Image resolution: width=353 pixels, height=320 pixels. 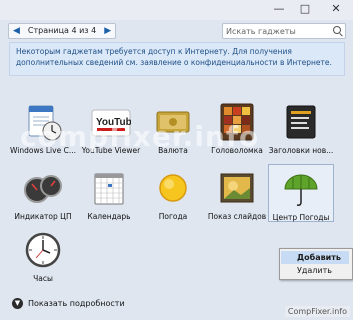 What do you see at coordinates (336, 9) in the screenshot?
I see `close-icon: ✕` at bounding box center [336, 9].